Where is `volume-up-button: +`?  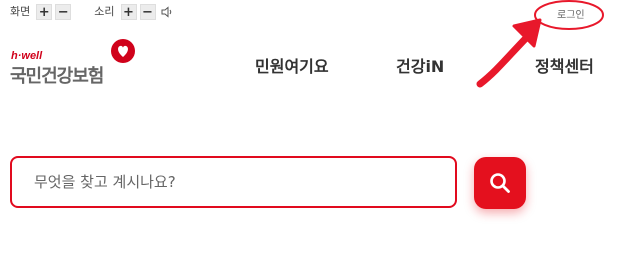 volume-up-button: + is located at coordinates (128, 12).